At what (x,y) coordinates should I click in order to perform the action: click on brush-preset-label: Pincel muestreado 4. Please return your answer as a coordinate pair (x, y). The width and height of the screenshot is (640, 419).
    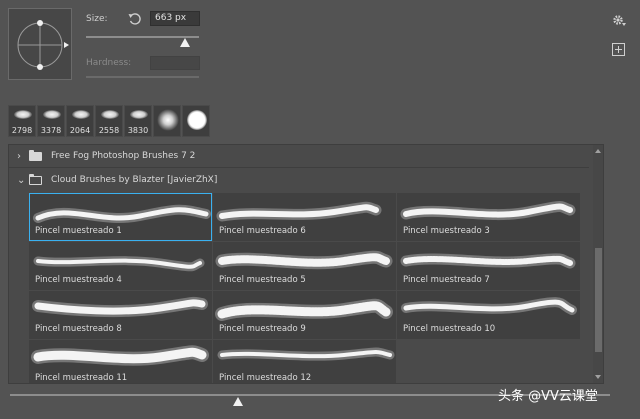
    Looking at the image, I should click on (78, 280).